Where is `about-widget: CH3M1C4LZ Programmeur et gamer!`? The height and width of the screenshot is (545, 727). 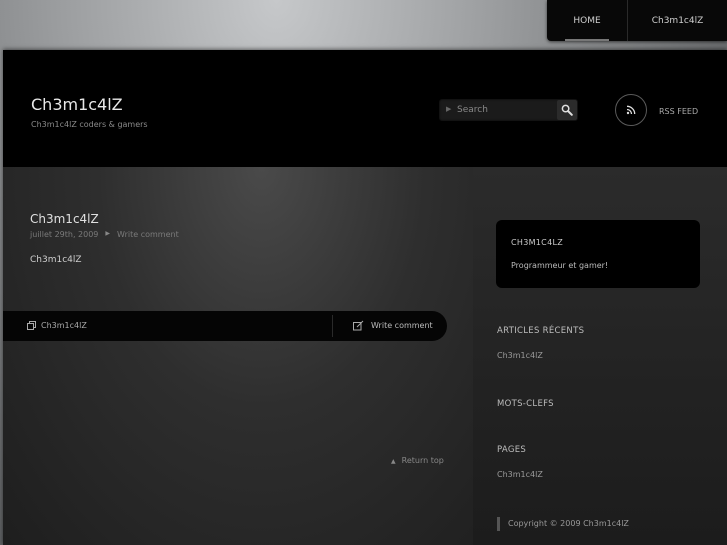 about-widget: CH3M1C4LZ Programmeur et gamer! is located at coordinates (598, 254).